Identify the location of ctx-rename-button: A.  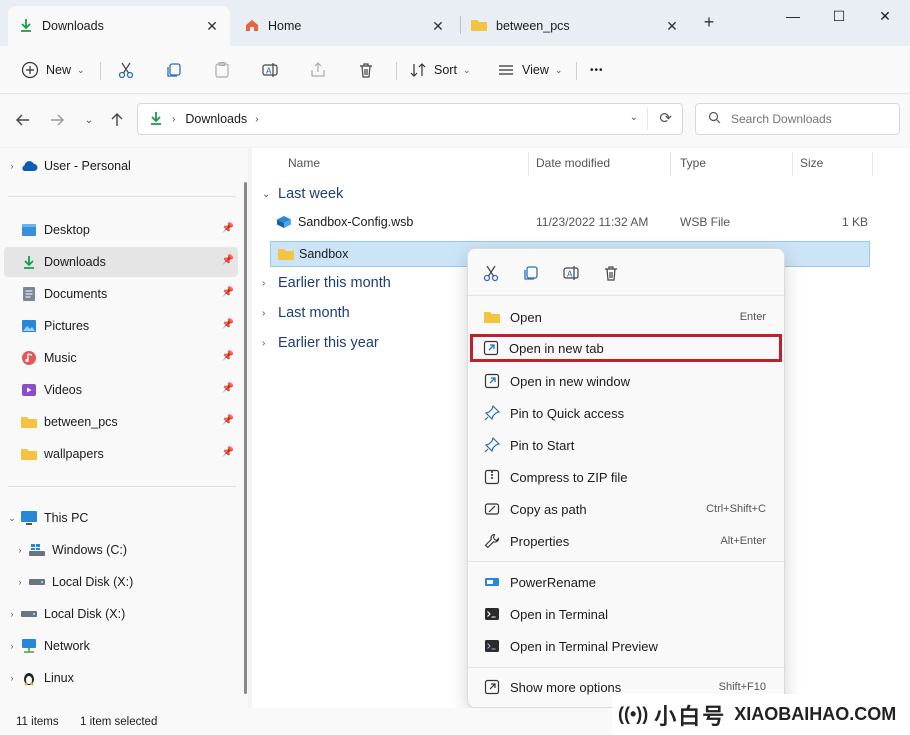
(571, 274).